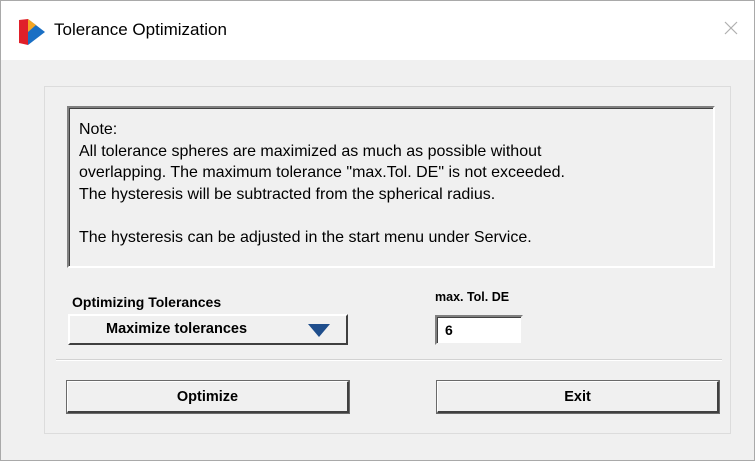  I want to click on title-bar: Tolerance Optimization, so click(377, 30).